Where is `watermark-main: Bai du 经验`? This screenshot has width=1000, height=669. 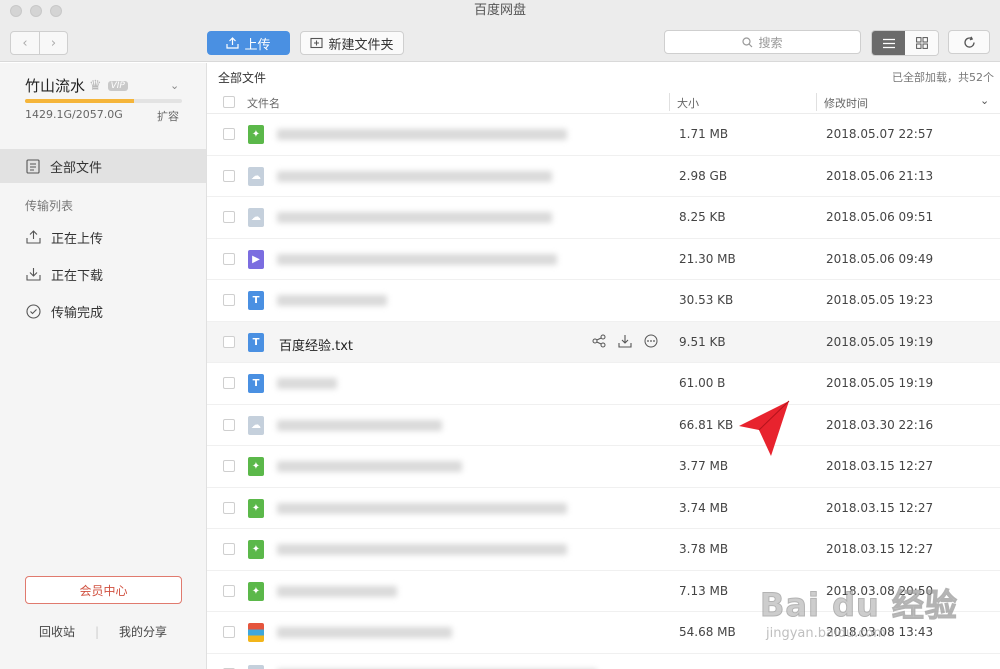 watermark-main: Bai du 经验 is located at coordinates (859, 605).